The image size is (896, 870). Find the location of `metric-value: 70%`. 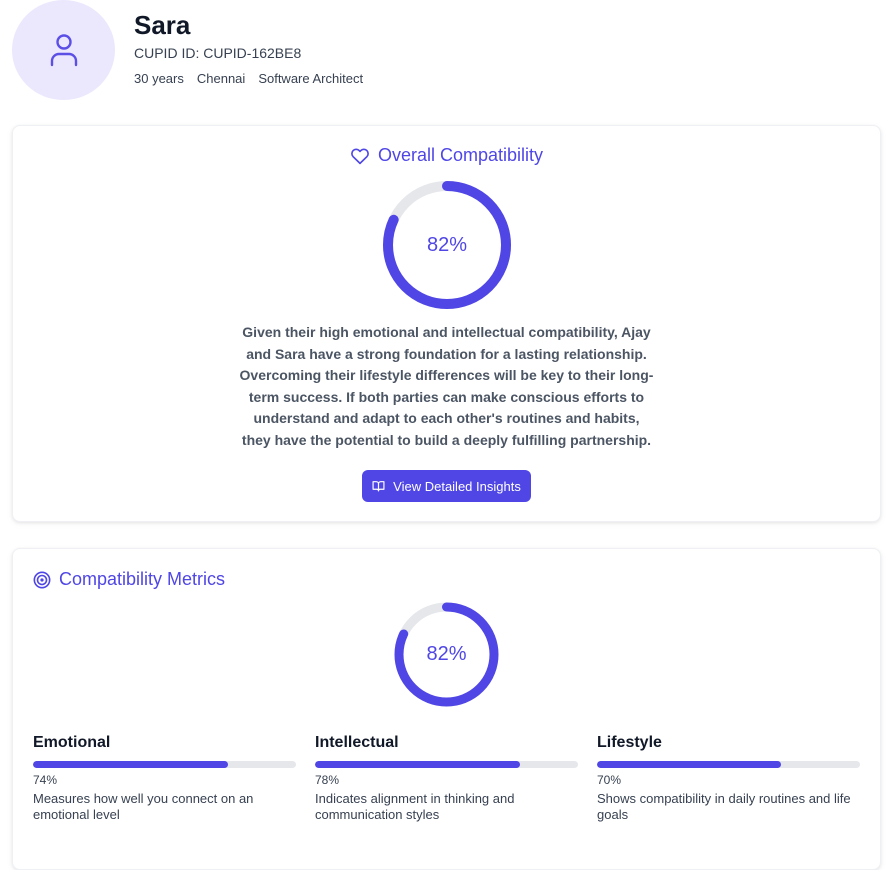

metric-value: 70% is located at coordinates (609, 780).